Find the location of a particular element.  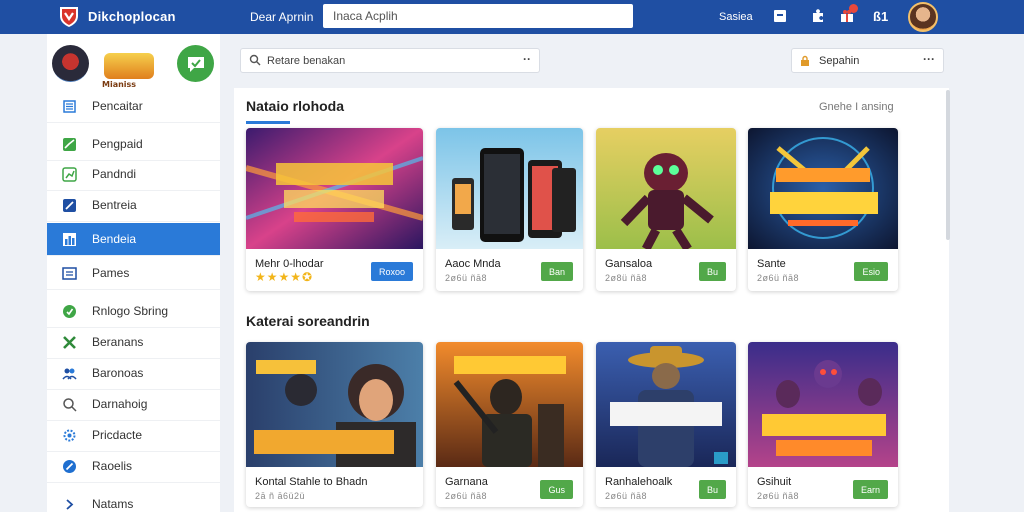

list-icon is located at coordinates (69, 106).